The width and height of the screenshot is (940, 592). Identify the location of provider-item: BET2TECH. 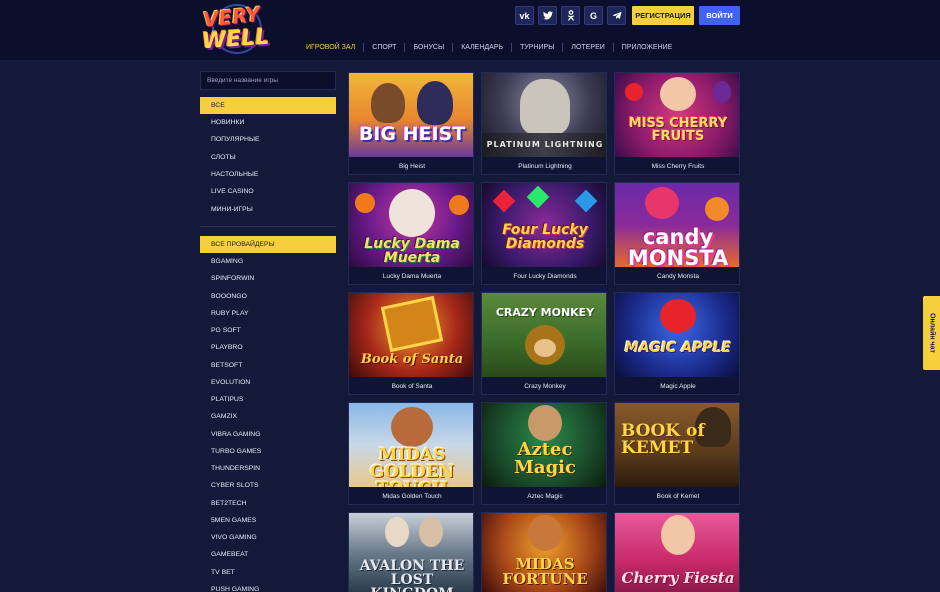
(268, 503).